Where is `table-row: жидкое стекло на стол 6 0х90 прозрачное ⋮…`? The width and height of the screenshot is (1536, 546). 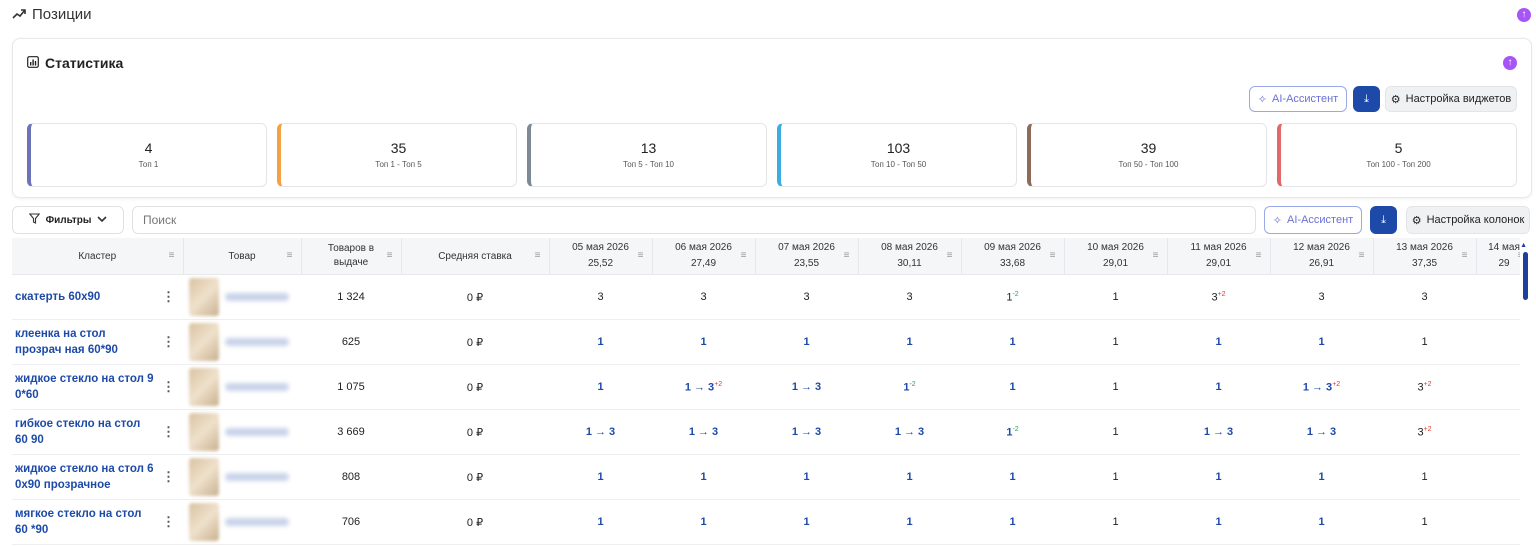 table-row: жидкое стекло на стол 6 0х90 прозрачное ⋮… is located at coordinates (766, 477).